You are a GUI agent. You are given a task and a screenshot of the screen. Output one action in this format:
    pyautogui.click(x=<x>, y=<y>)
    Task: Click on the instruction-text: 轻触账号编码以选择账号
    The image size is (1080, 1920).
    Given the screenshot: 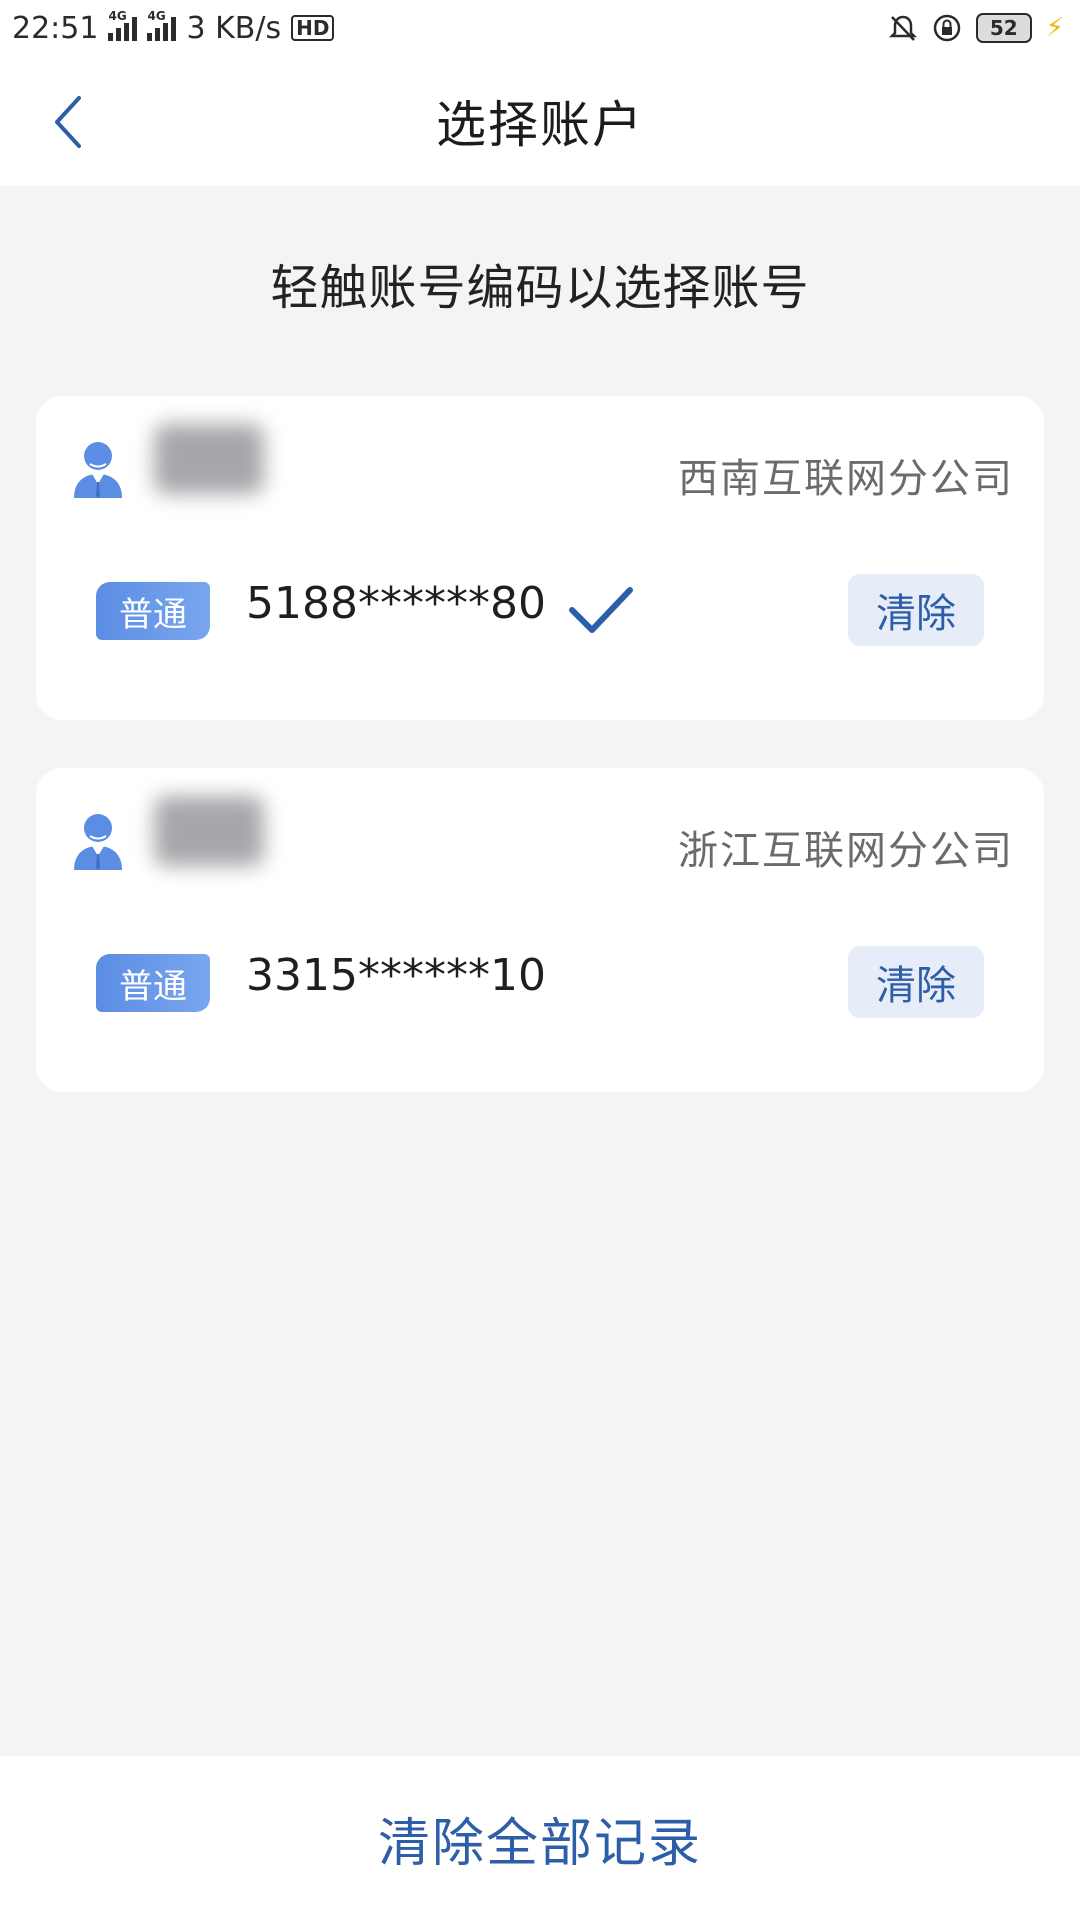 What is the action you would take?
    pyautogui.click(x=540, y=288)
    